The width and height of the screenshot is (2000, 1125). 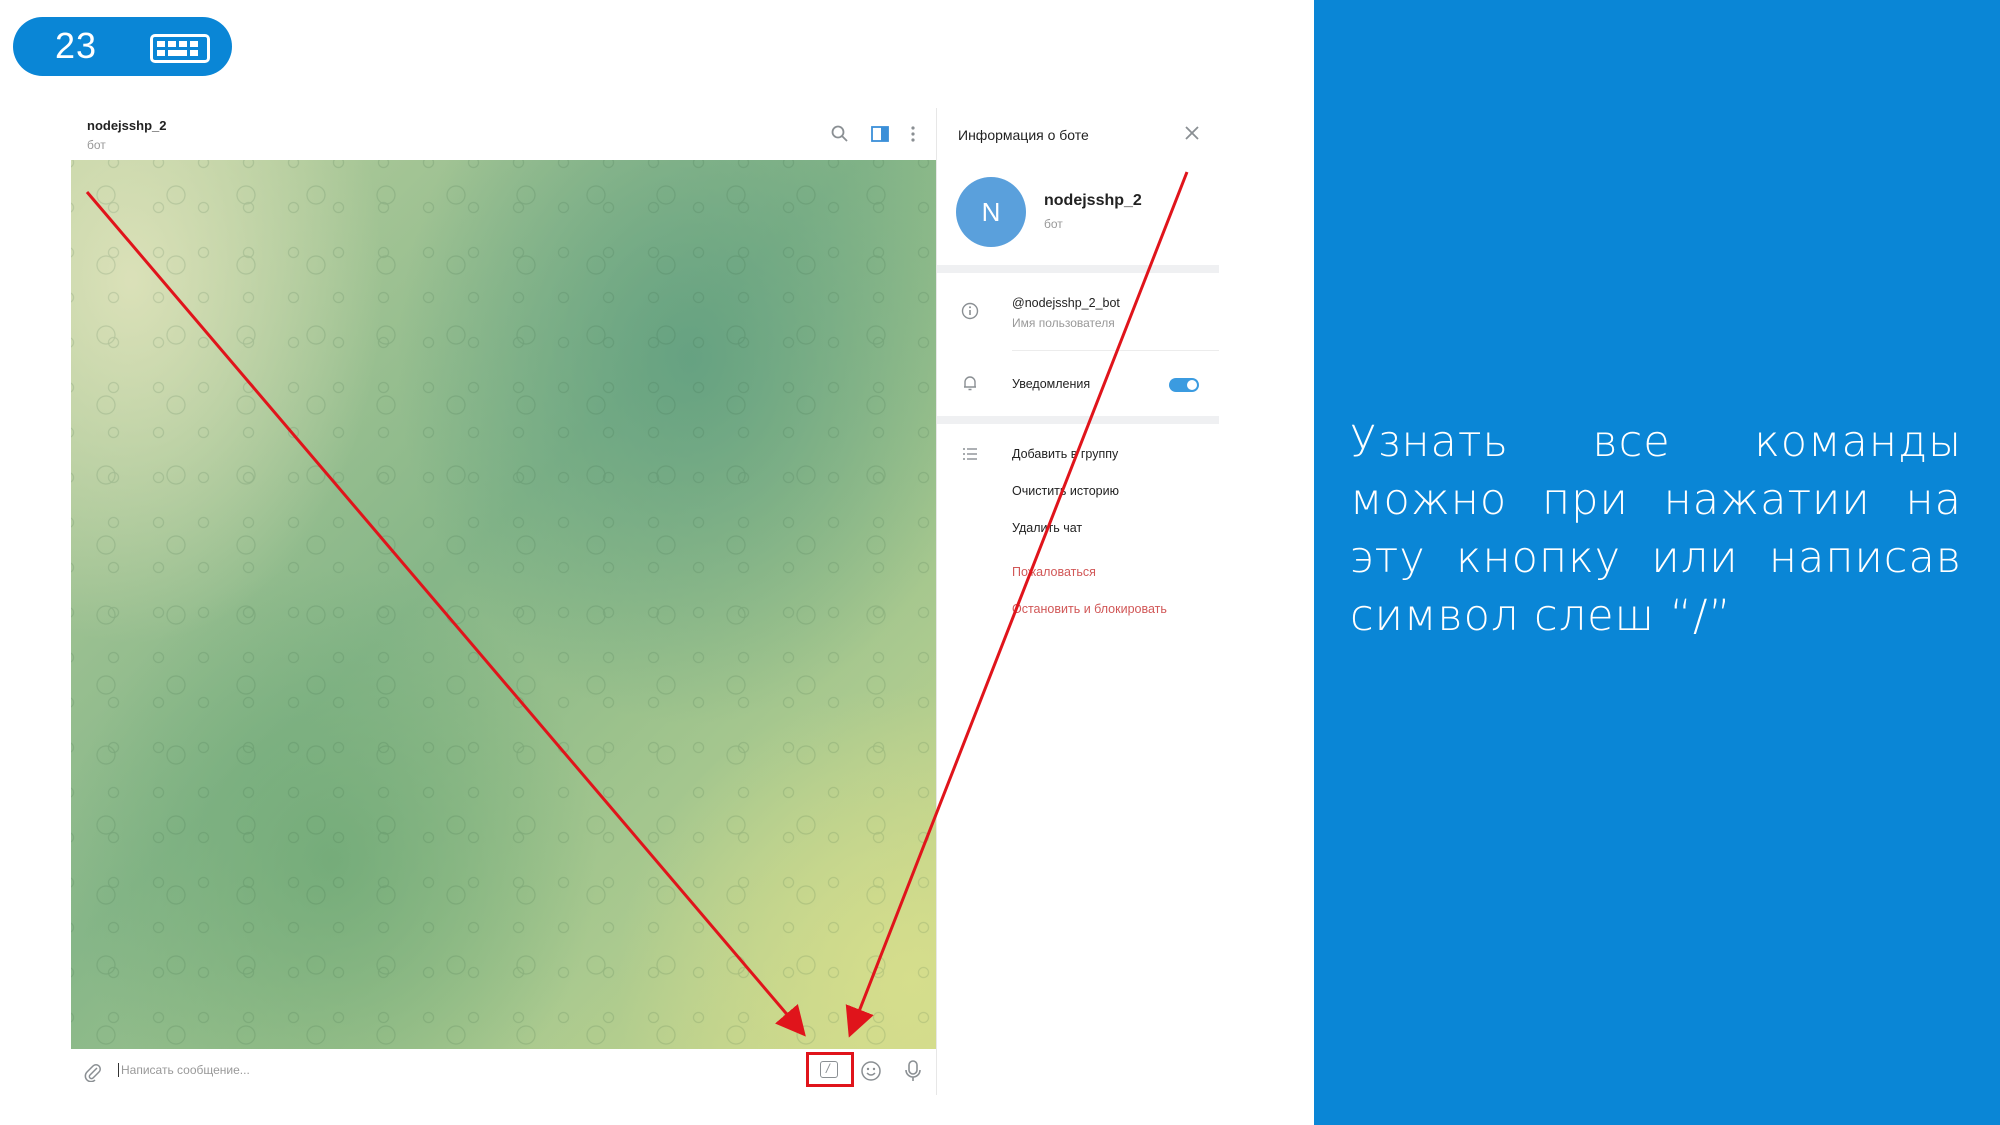 What do you see at coordinates (76, 45) in the screenshot?
I see `slide-number: 23` at bounding box center [76, 45].